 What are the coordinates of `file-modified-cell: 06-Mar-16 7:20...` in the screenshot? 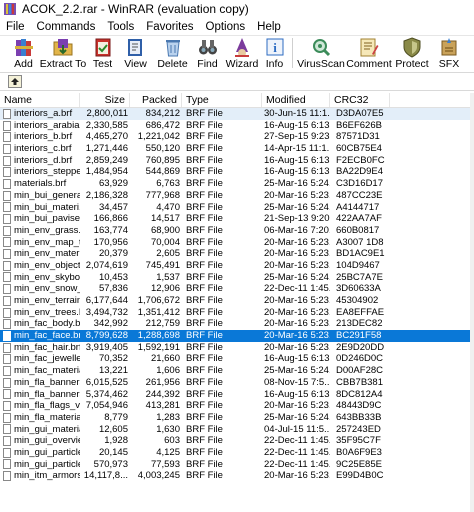 It's located at (297, 230).